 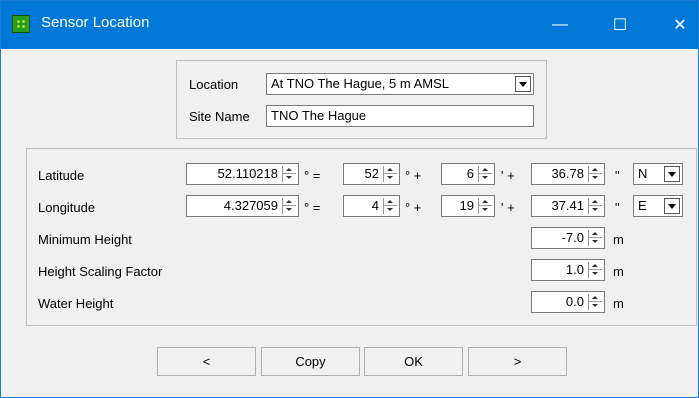 I want to click on latitude-minutes-spinner: 6, so click(x=468, y=174).